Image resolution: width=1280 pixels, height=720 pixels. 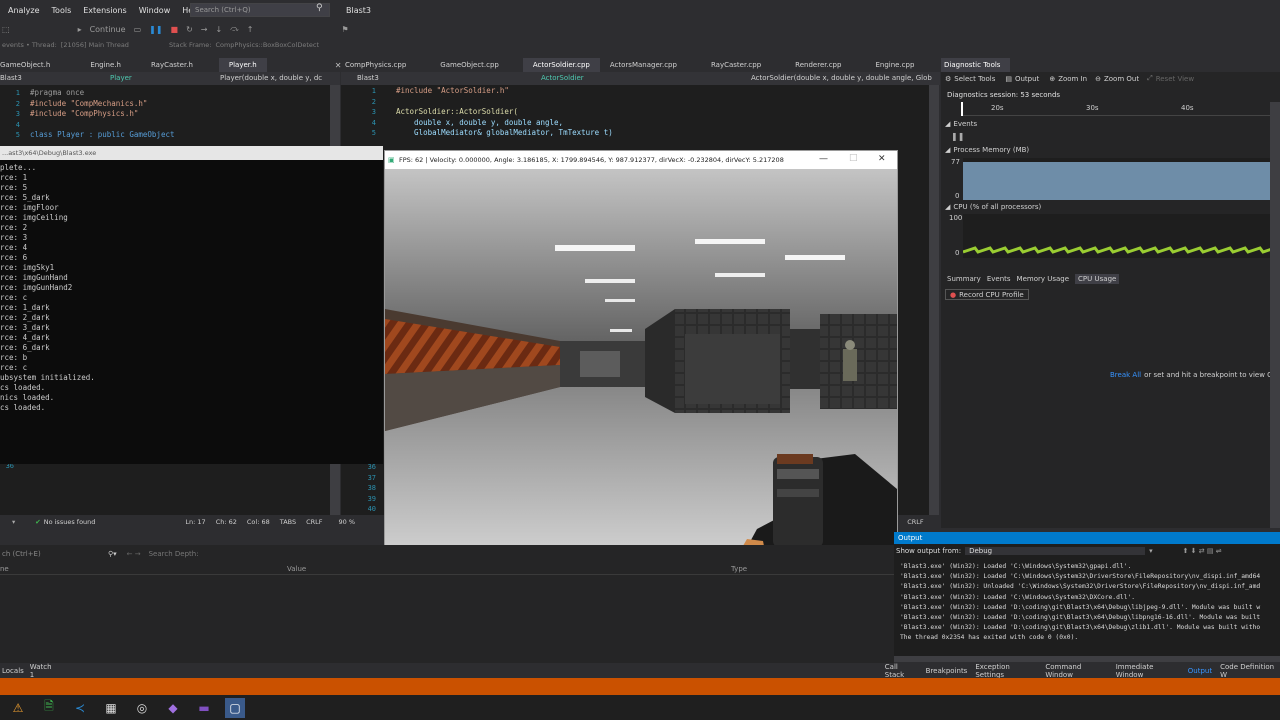 I want to click on output-toolbar-icons: ⬆ ⬇ ⇄ ▤ ⇌, so click(x=1202, y=551).